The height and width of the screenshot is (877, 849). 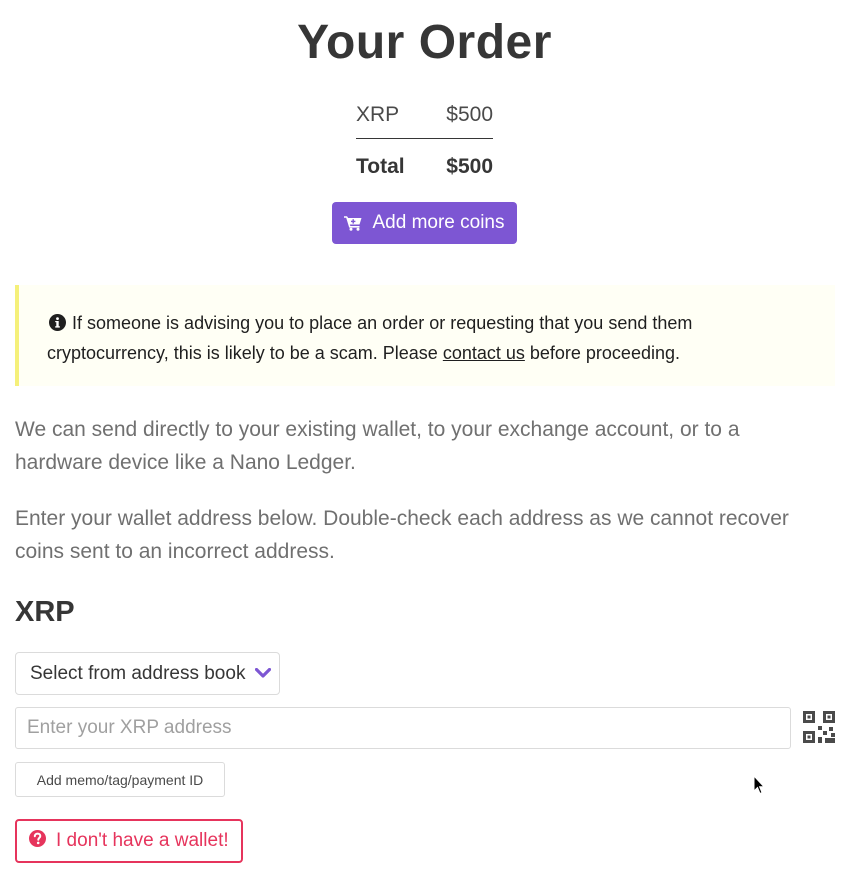 I want to click on order-item-row: XRP $500, so click(x=424, y=115).